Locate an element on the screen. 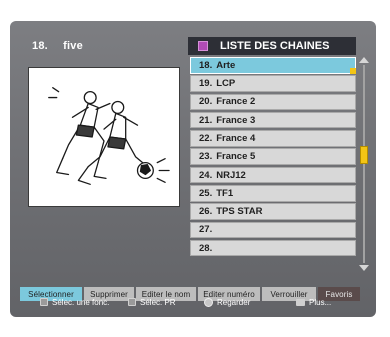  channel-number: 24. is located at coordinates (206, 175).